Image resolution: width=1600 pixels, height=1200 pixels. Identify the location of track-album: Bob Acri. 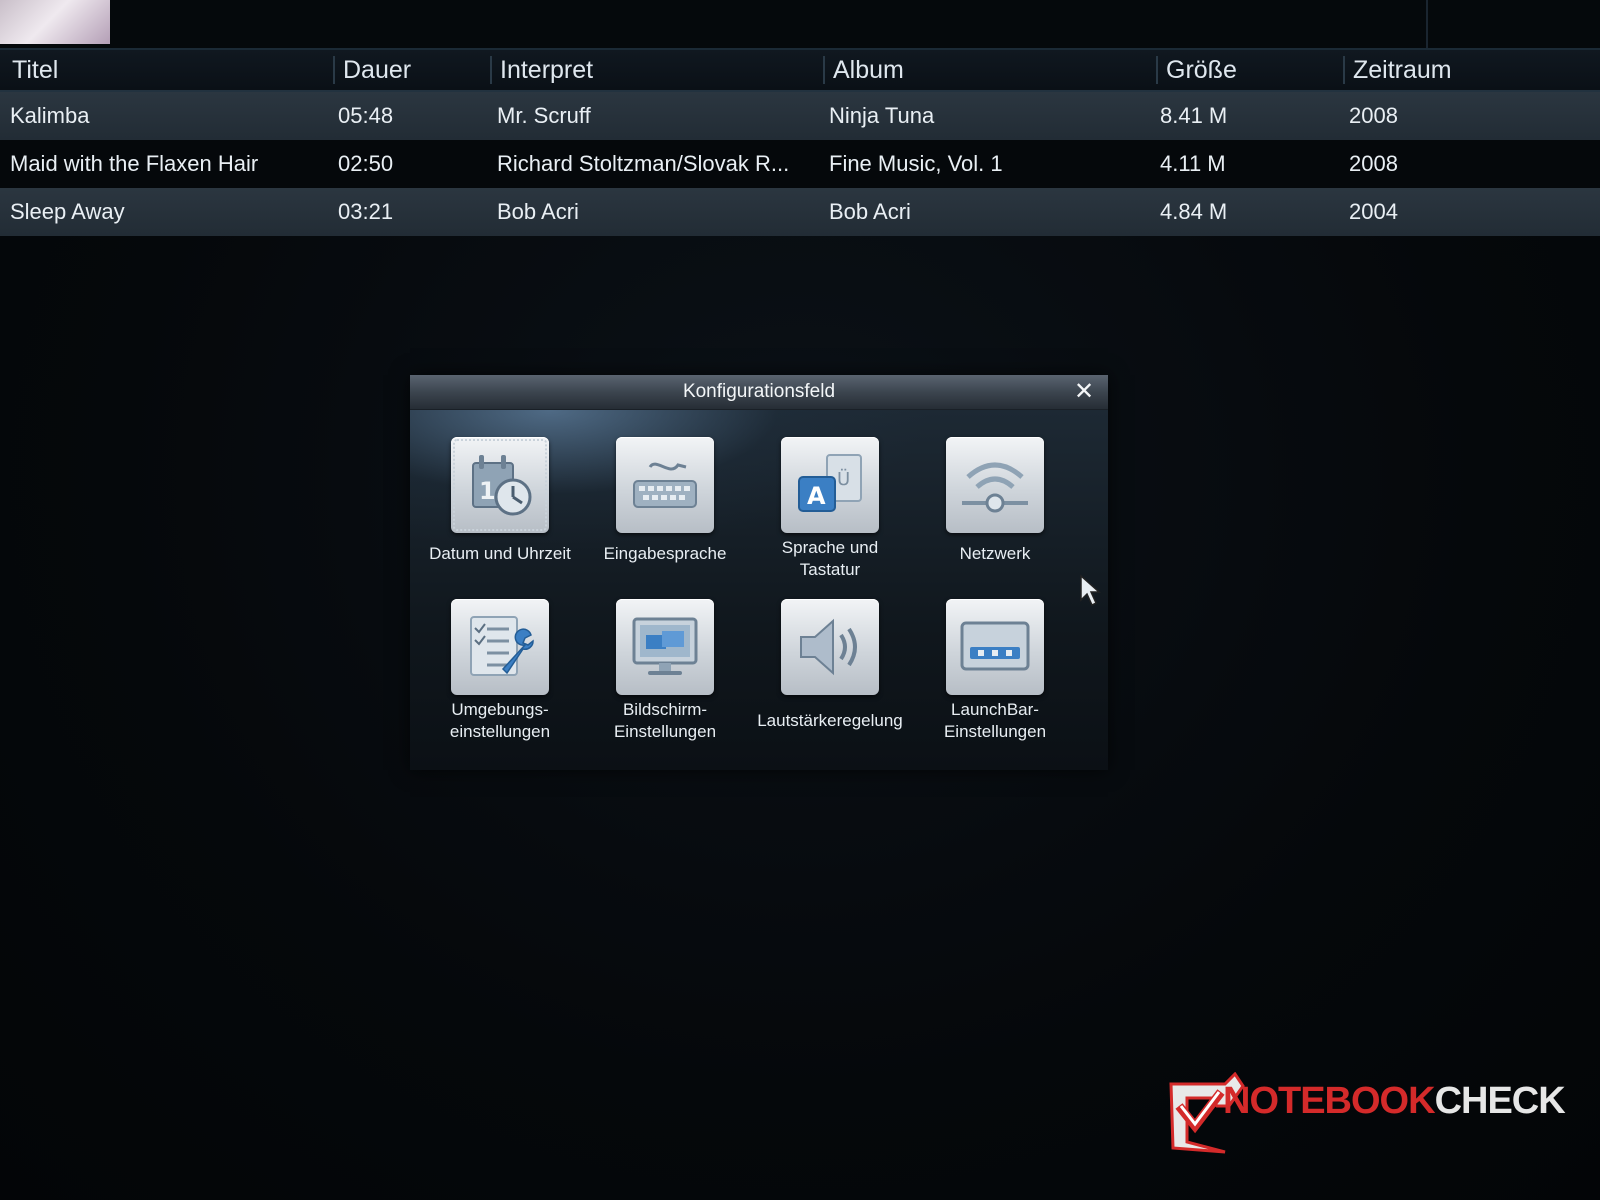
(870, 211).